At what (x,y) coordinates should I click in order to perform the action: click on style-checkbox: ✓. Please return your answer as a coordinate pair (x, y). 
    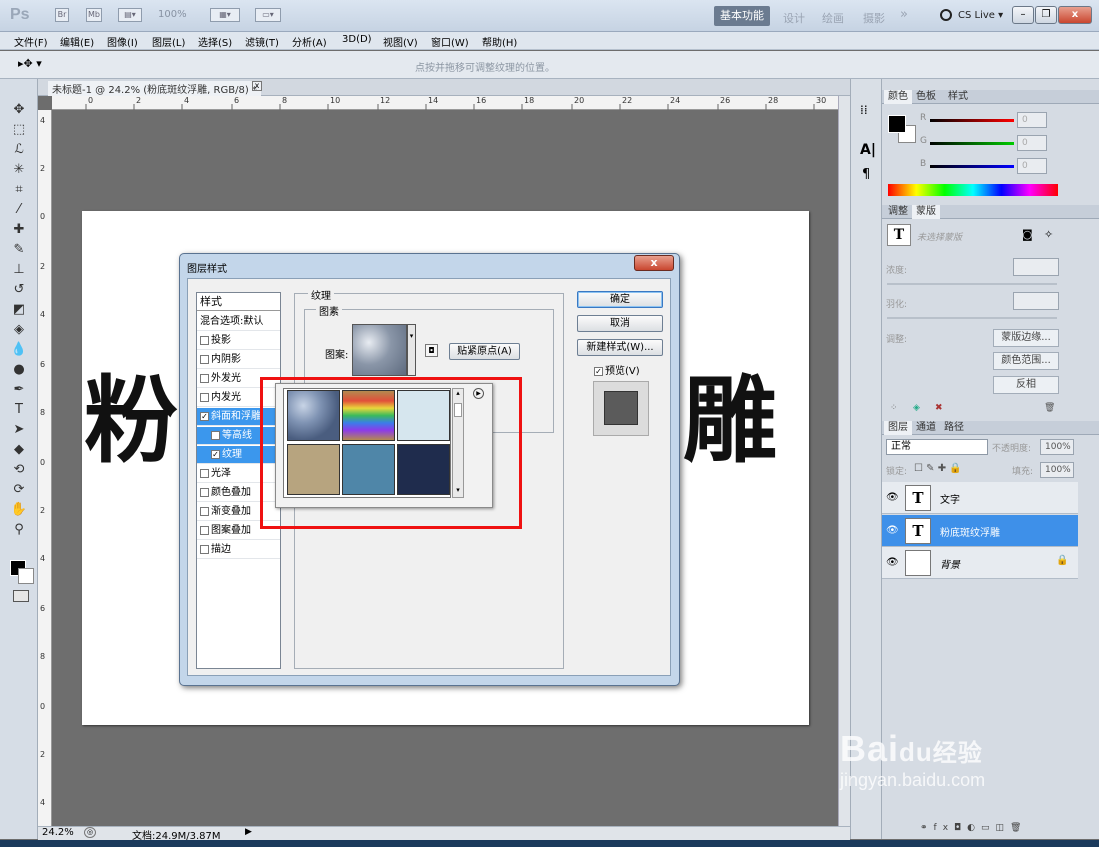
    Looking at the image, I should click on (215, 454).